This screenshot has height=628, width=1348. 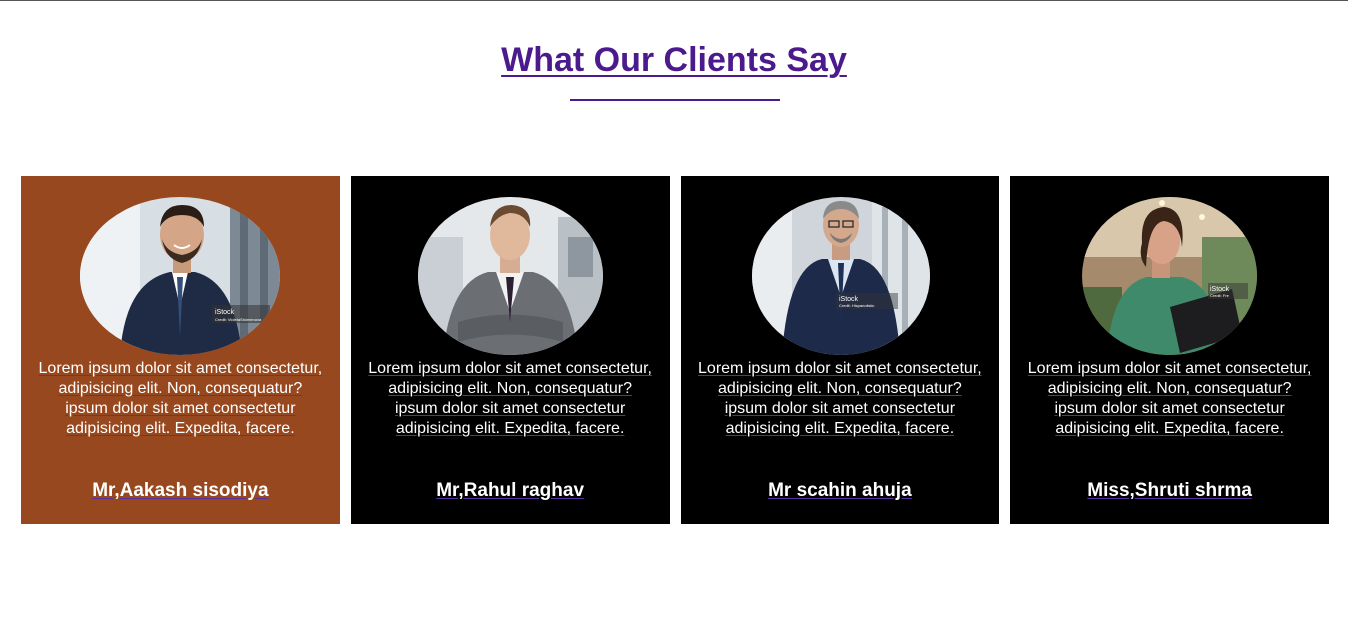 I want to click on client-photo: iStock Credit: Hispanolistic, so click(x=840, y=276).